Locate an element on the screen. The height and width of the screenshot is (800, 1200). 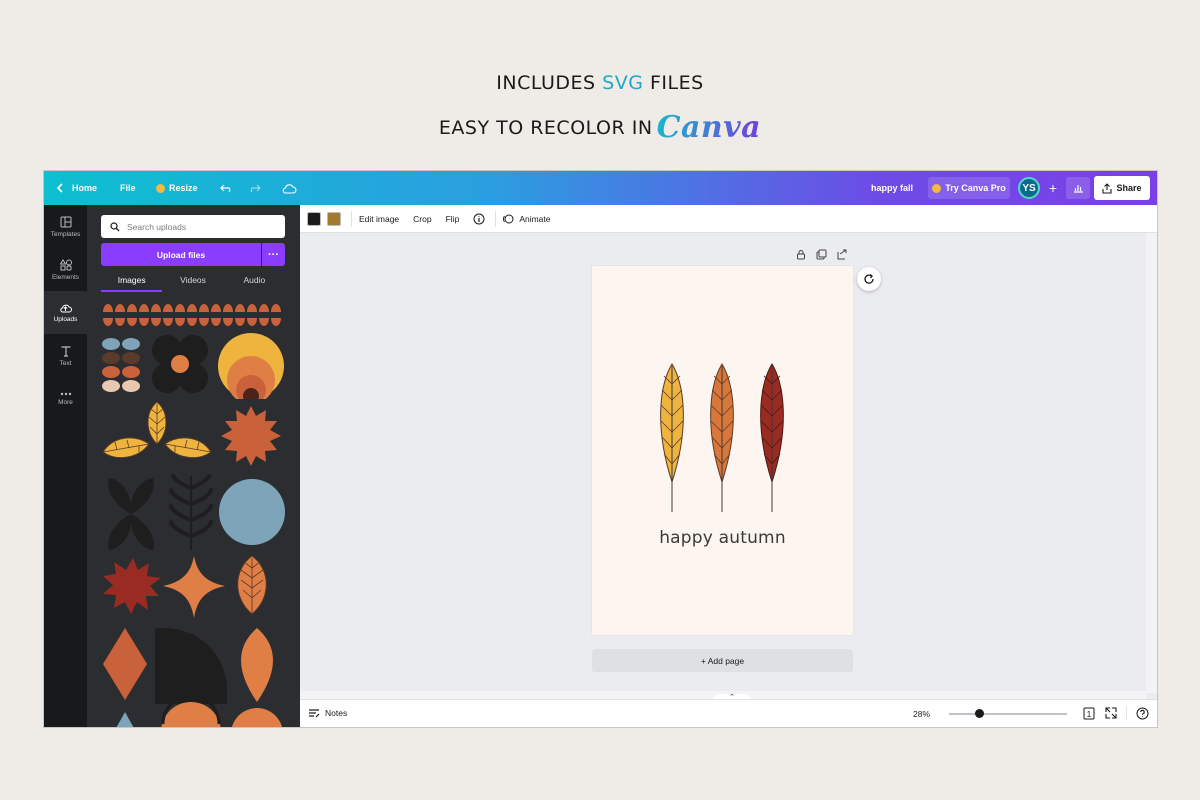
upload-thumb-dark-flower is located at coordinates (180, 364).